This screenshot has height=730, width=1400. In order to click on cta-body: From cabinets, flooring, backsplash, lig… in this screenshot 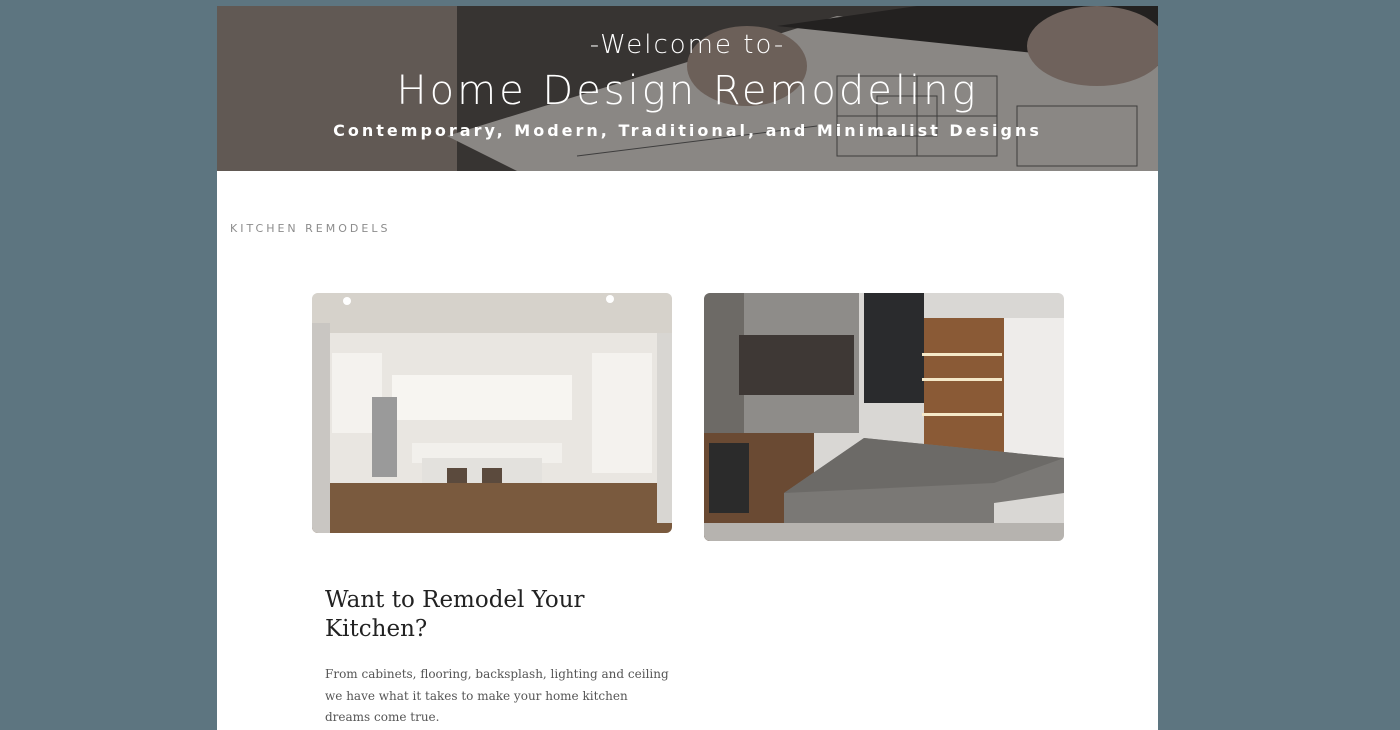, I will do `click(497, 695)`.